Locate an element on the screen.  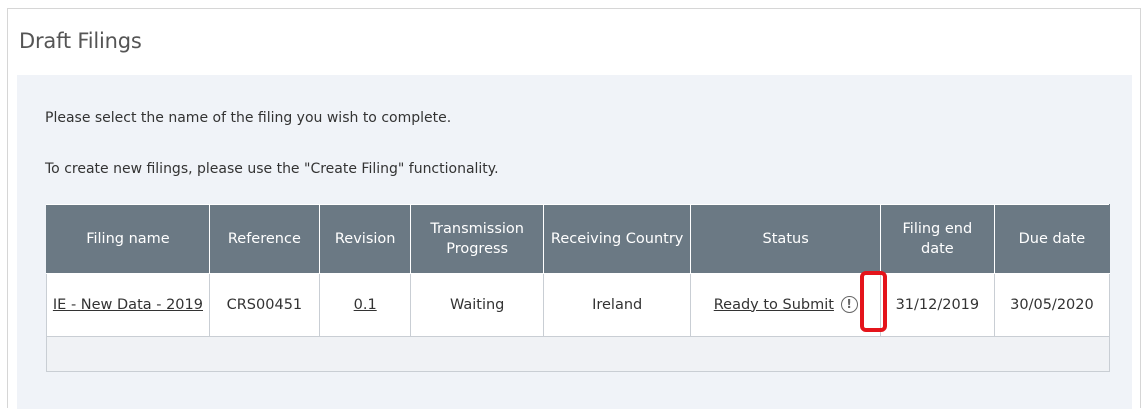
filing-name-cell: IE - New Data - 2019 is located at coordinates (128, 305).